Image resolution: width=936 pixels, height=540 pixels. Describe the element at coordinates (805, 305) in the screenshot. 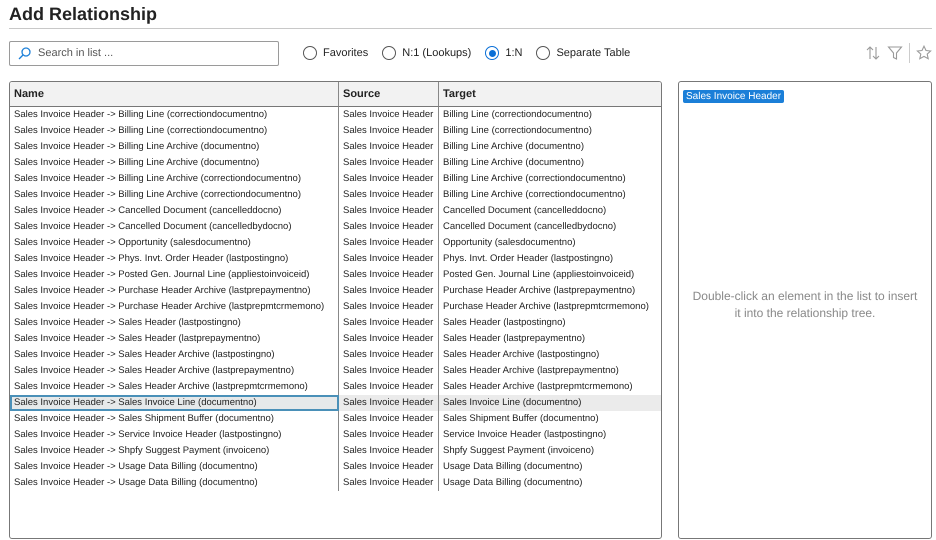

I see `empty-hint: Double-click an element in the list to insert it into the relationship tree.` at that location.